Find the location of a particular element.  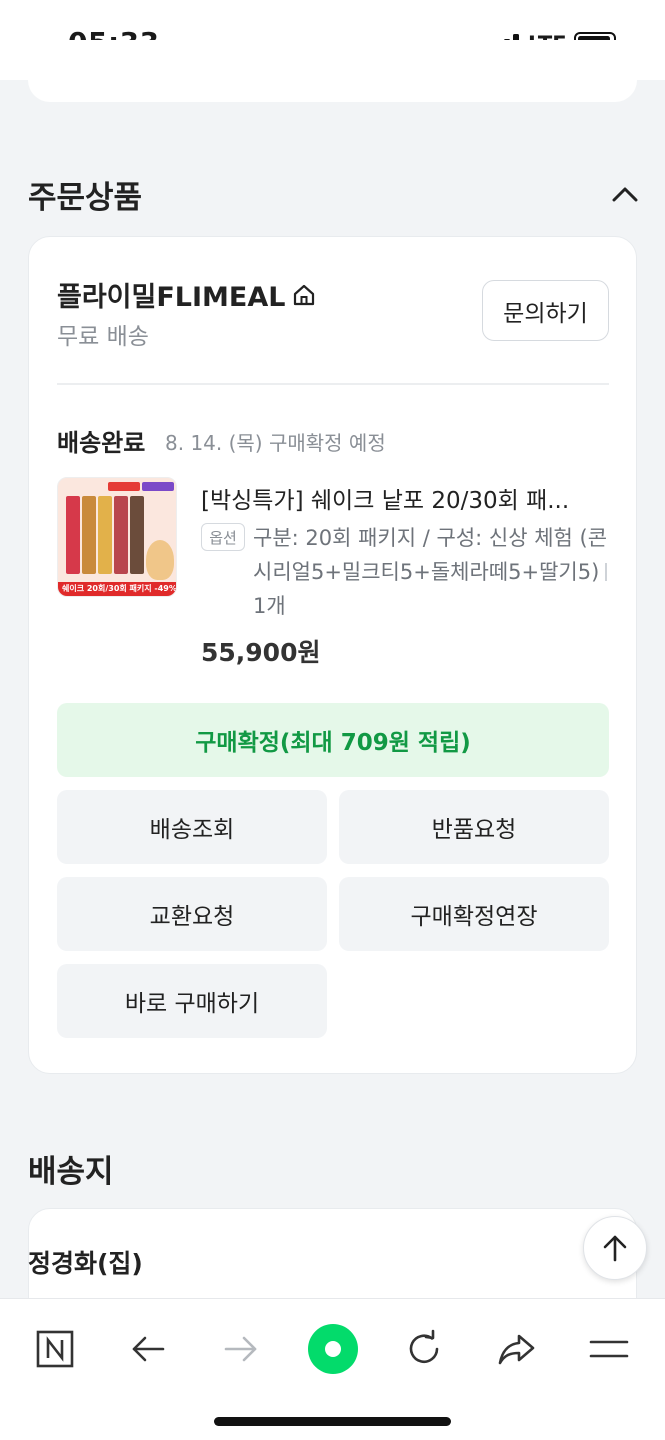

product-thumbnail: 쉐이크 20회/30회 패키지 -49% 할인 is located at coordinates (117, 537).